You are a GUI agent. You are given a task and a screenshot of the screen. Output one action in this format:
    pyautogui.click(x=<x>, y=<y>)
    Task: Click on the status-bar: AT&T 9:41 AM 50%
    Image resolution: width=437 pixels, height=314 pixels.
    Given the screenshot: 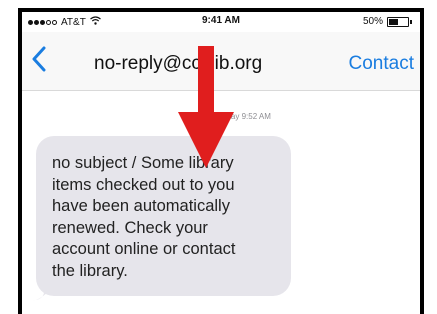 What is the action you would take?
    pyautogui.click(x=221, y=22)
    